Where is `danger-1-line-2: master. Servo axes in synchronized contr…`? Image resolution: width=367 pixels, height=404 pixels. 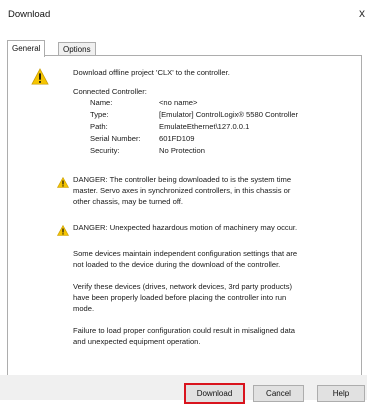 danger-1-line-2: master. Servo axes in synchronized contr… is located at coordinates (182, 190).